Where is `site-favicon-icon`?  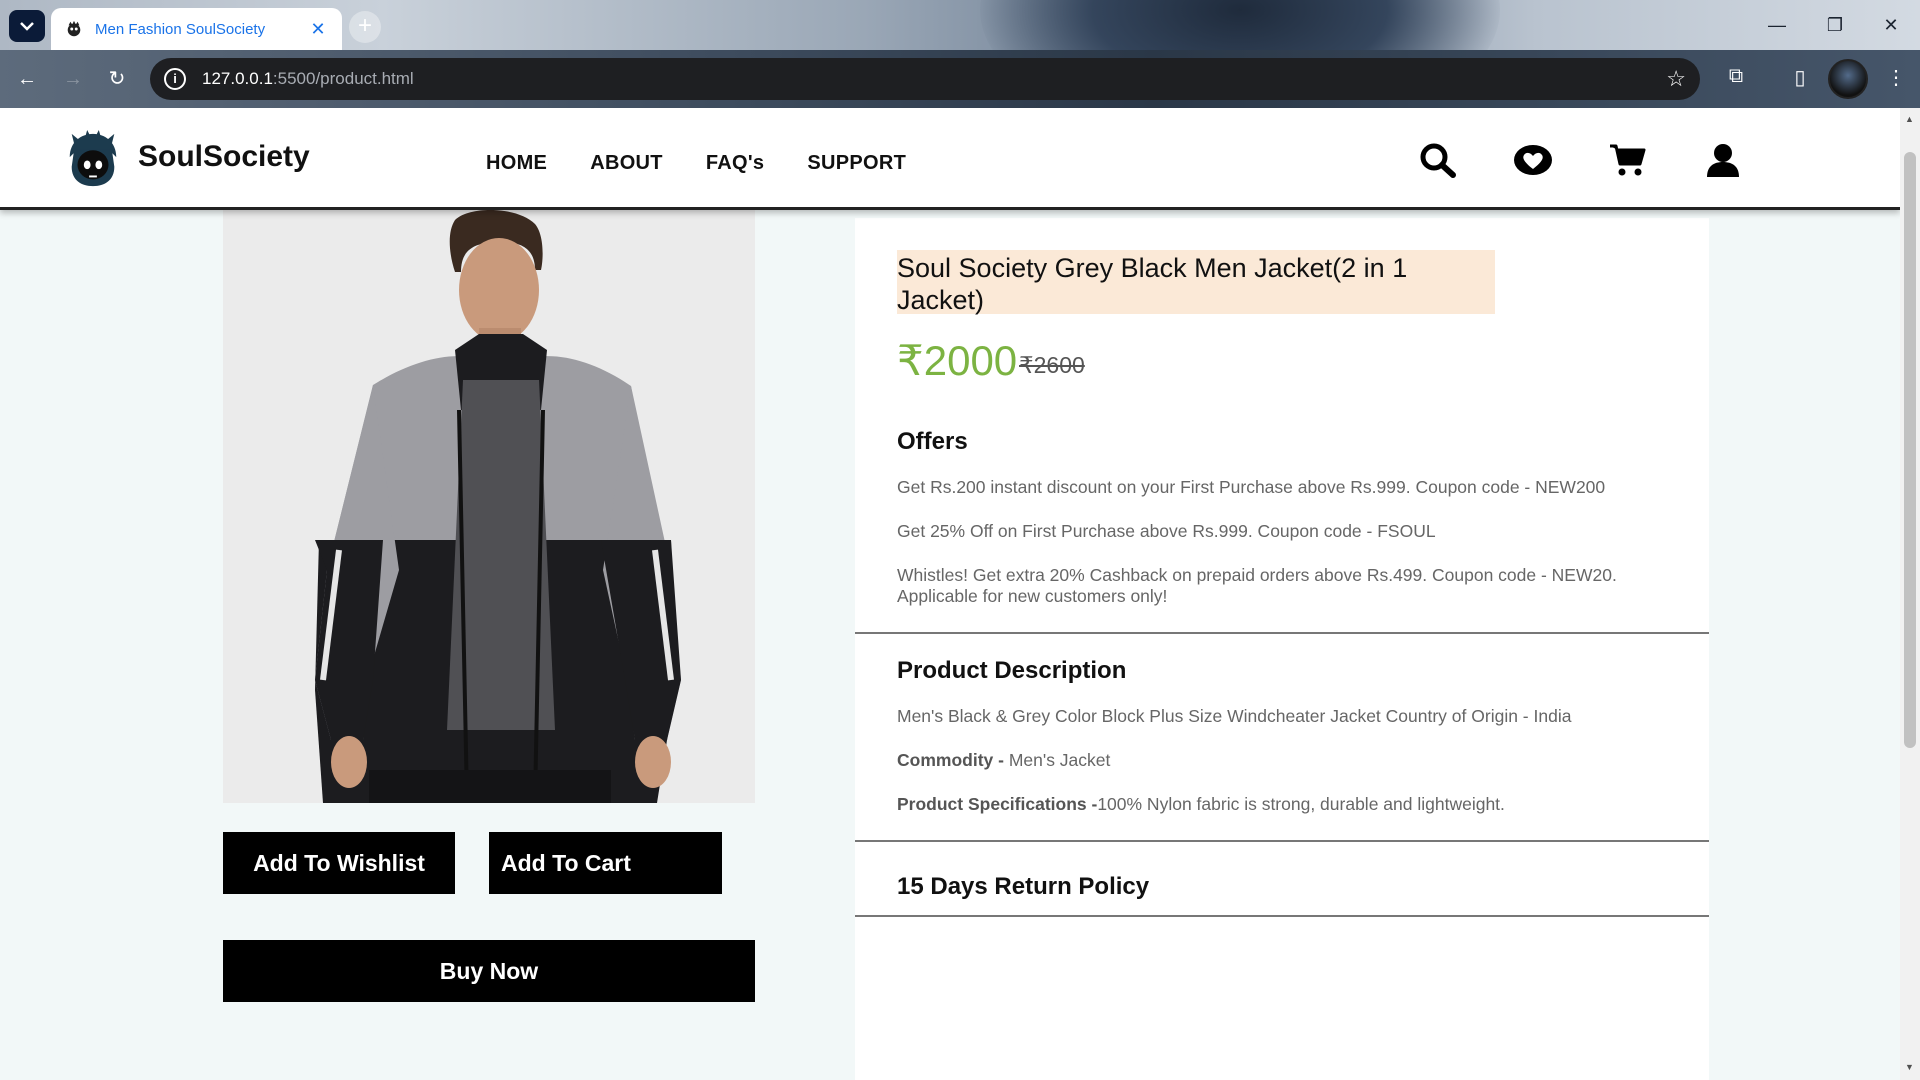
site-favicon-icon is located at coordinates (74, 28).